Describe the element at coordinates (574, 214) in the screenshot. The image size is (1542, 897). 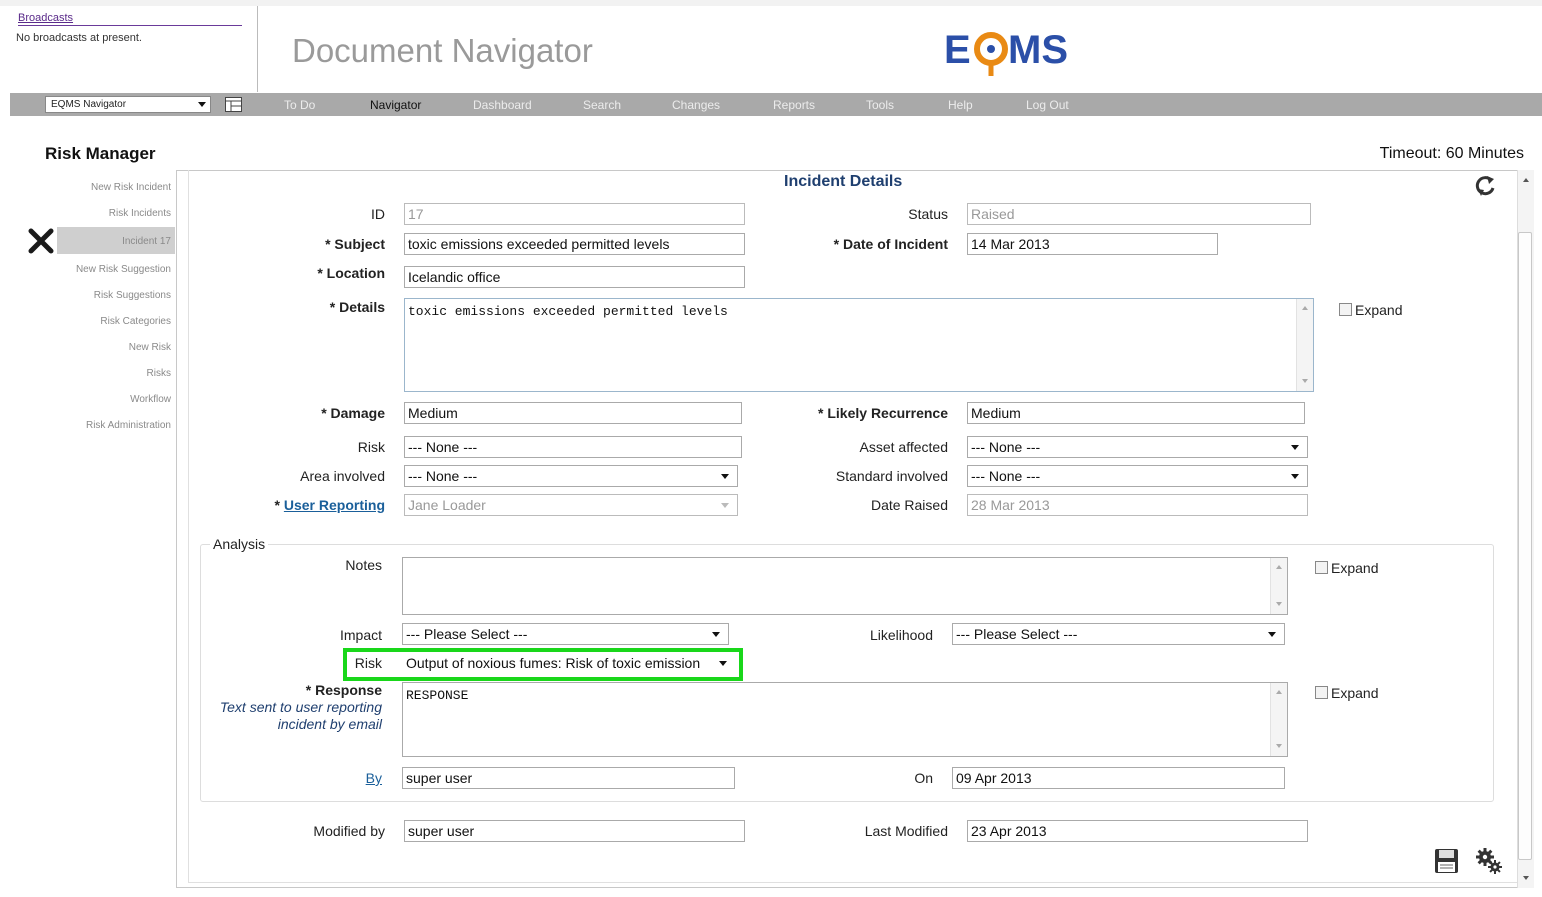
I see `id-field: 17` at that location.